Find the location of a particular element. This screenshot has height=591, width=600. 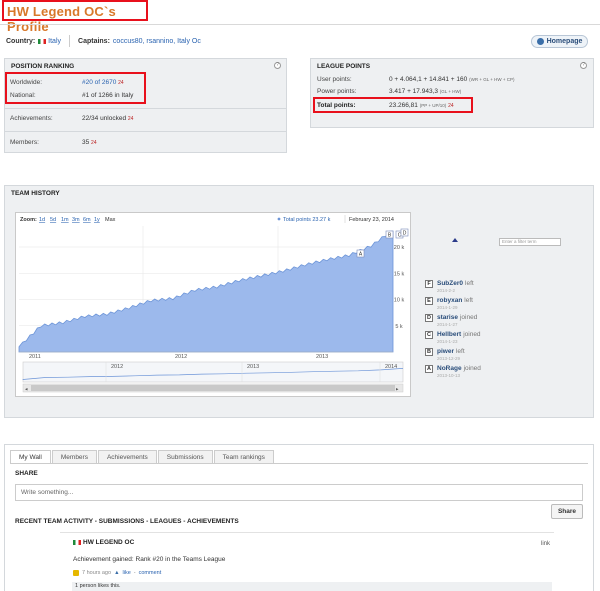

zoom-row: Zoom: 1d 5d 1m 3m 6m 1y Max is located at coordinates (68, 220).